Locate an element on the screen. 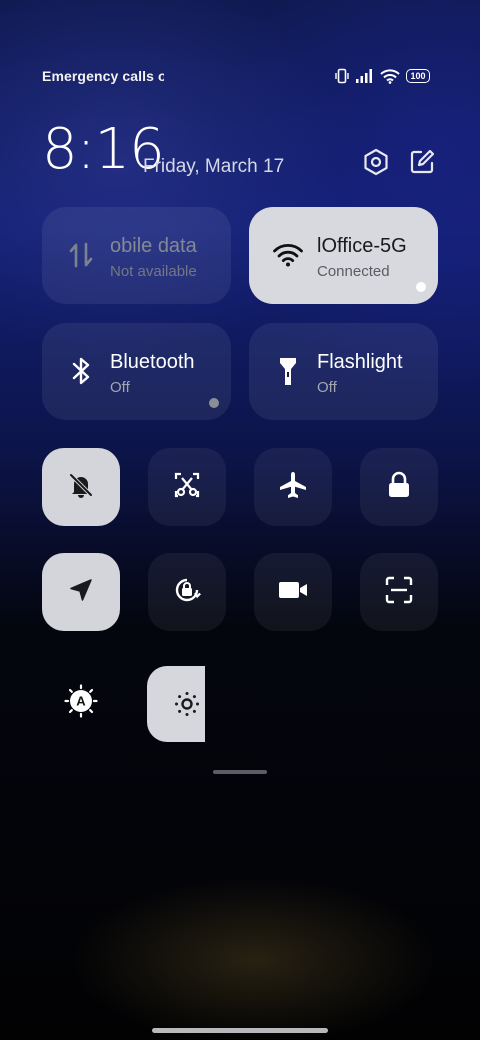 Image resolution: width=480 pixels, height=1040 pixels. auto-brightness-button: A is located at coordinates (81, 703).